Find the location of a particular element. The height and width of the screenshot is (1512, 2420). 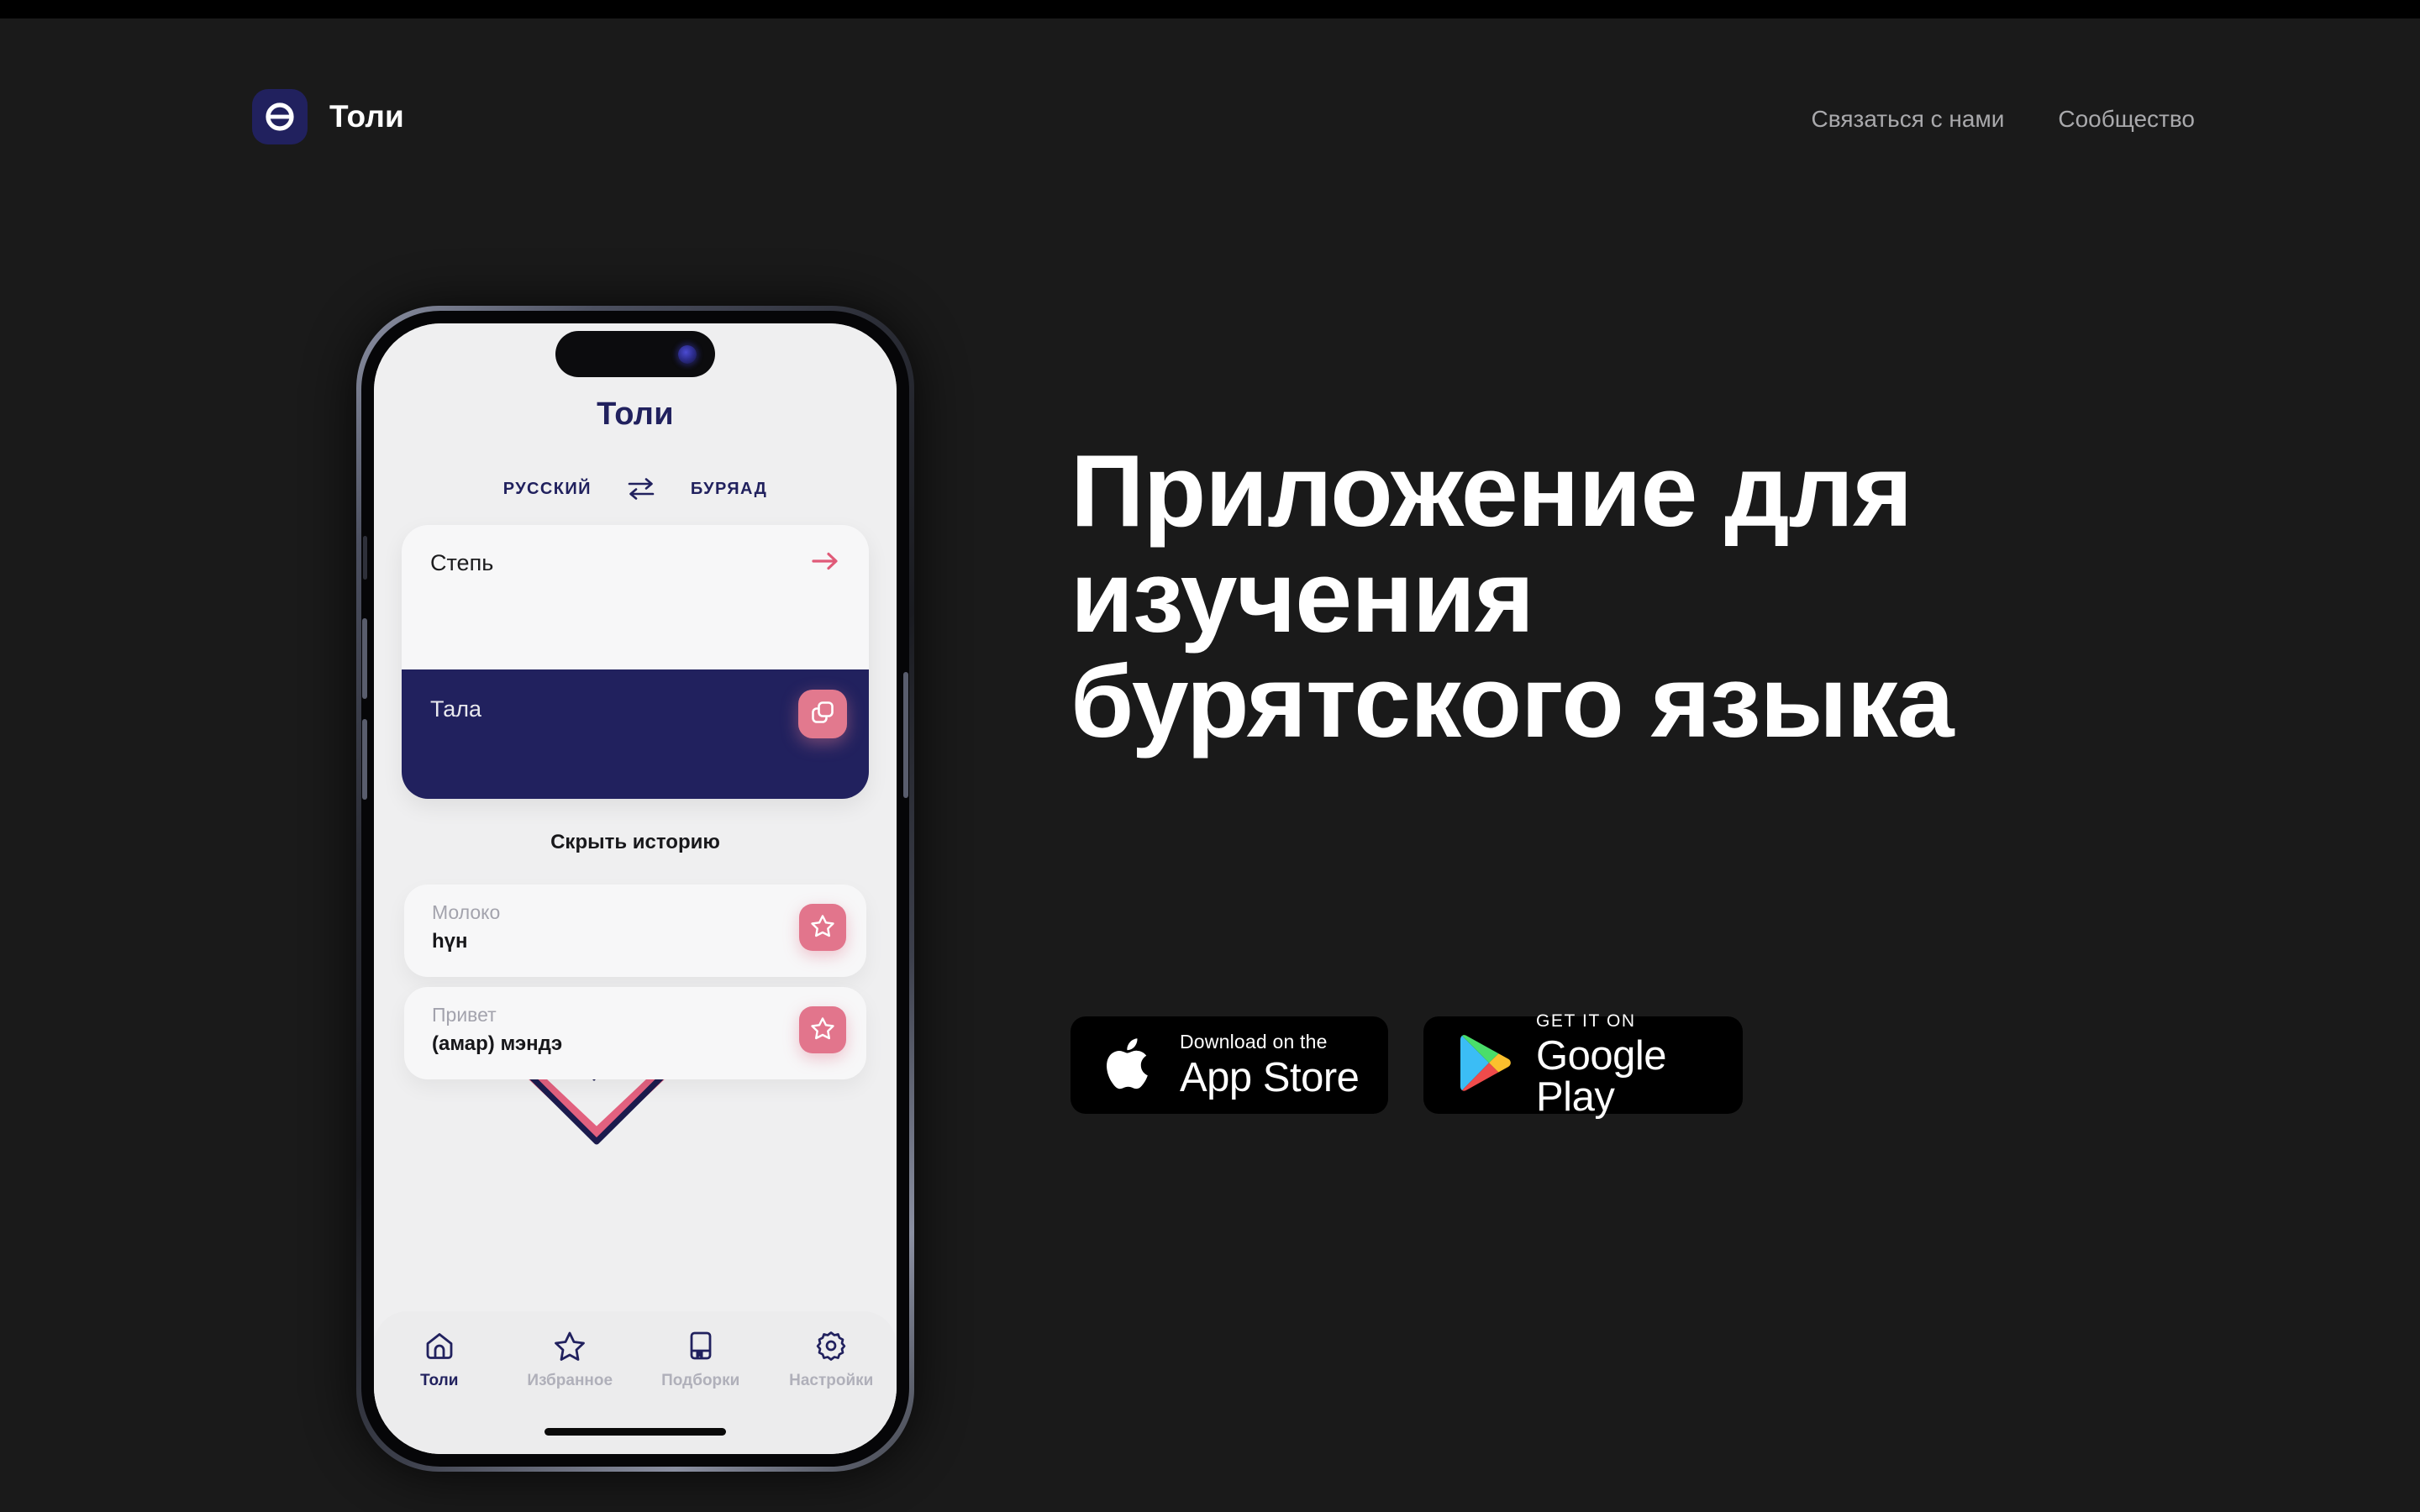

language-source-label: РУССКИЙ is located at coordinates (547, 488).